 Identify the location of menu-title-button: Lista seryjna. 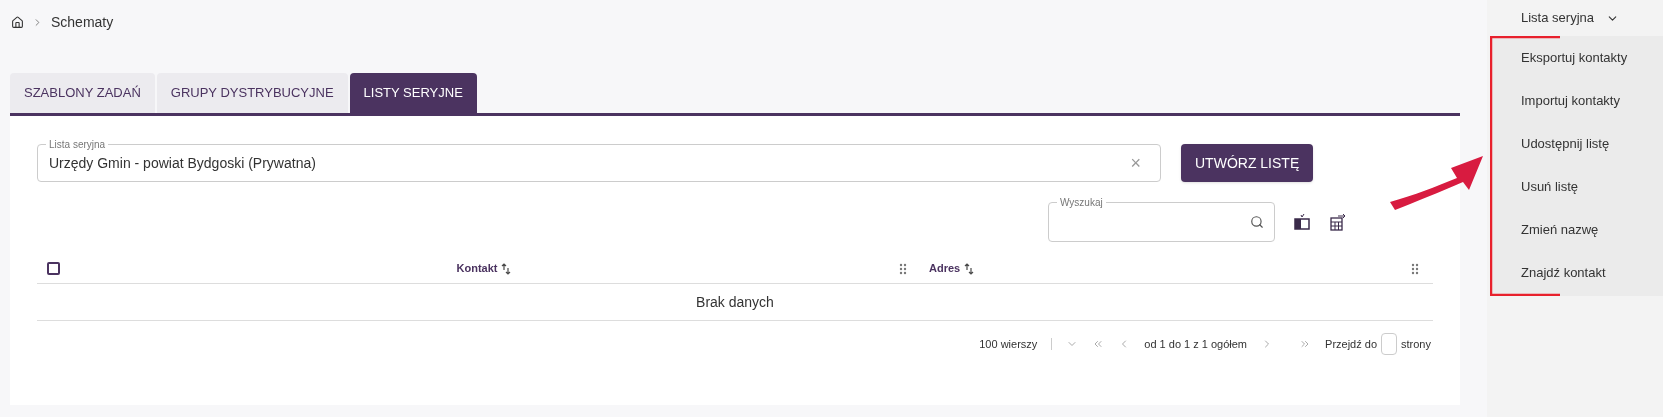
(1575, 18).